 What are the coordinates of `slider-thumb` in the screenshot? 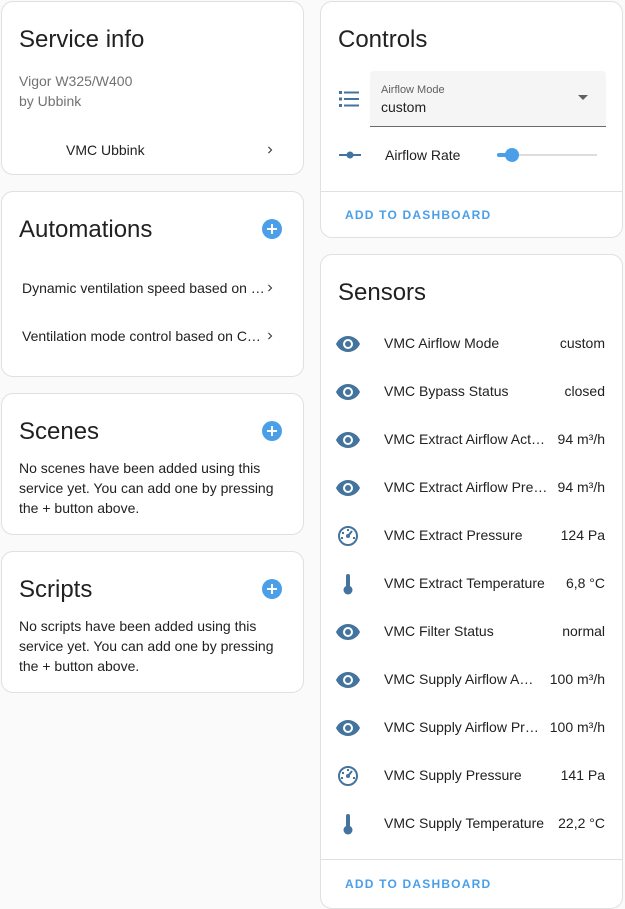 It's located at (512, 155).